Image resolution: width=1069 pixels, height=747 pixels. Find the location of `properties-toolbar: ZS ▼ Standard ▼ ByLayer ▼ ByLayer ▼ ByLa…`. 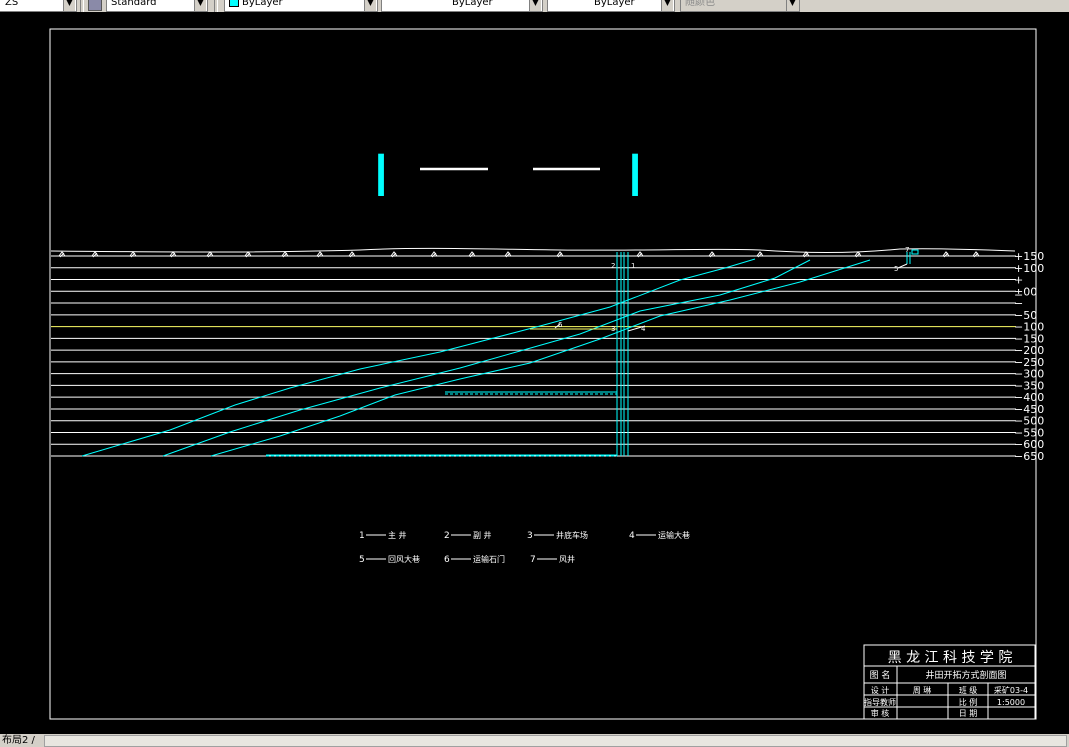

properties-toolbar: ZS ▼ Standard ▼ ByLayer ▼ ByLayer ▼ ByLa… is located at coordinates (534, 6).